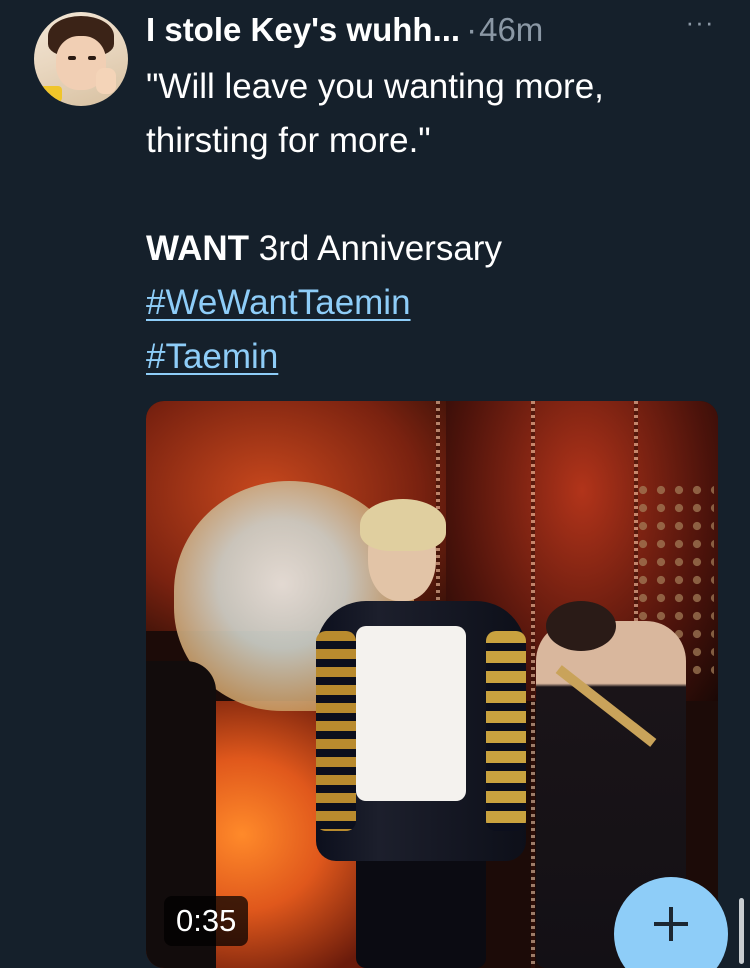 Image resolution: width=750 pixels, height=968 pixels. What do you see at coordinates (671, 924) in the screenshot?
I see `plus-icon` at bounding box center [671, 924].